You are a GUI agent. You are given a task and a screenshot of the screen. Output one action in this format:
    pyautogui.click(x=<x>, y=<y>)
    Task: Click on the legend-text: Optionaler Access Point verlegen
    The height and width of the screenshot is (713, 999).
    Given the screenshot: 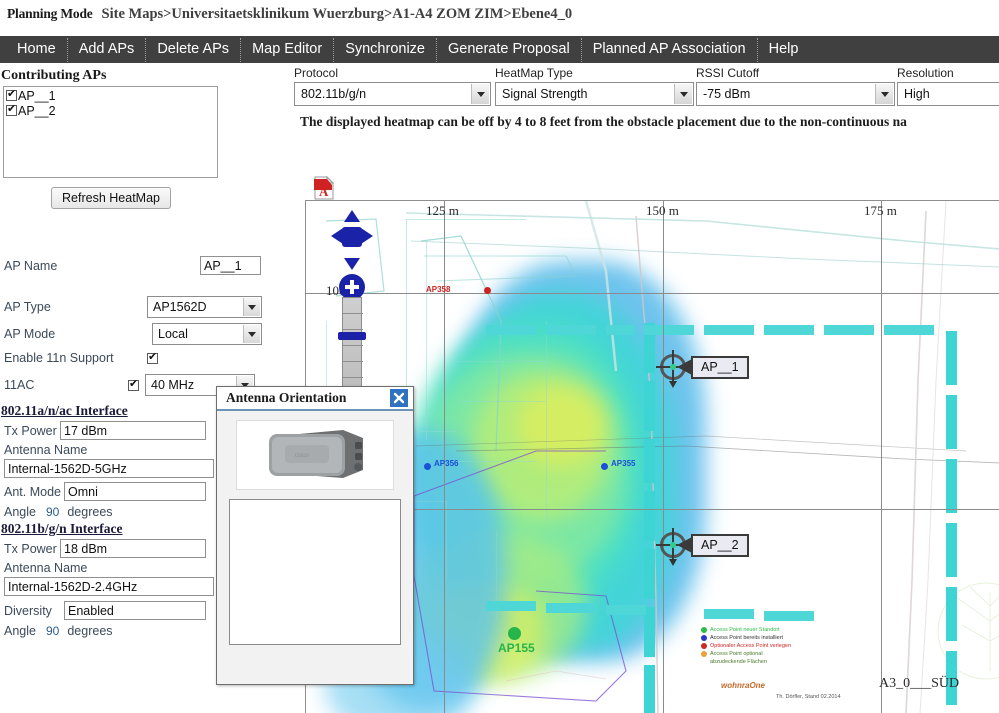 What is the action you would take?
    pyautogui.click(x=751, y=646)
    